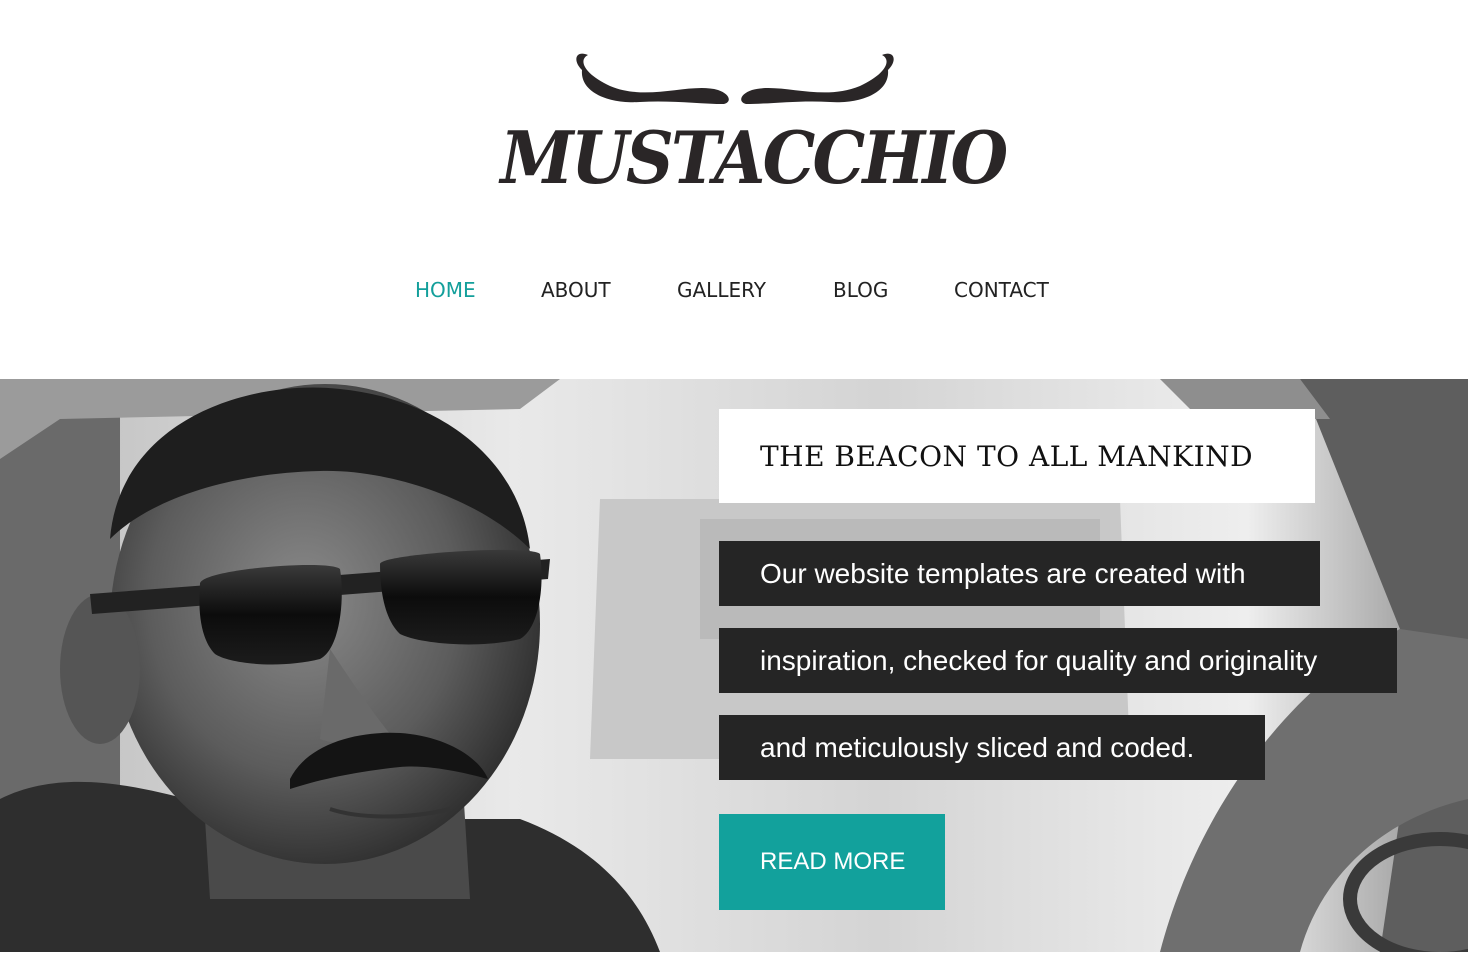 The image size is (1468, 958). I want to click on mustache-icon, so click(735, 78).